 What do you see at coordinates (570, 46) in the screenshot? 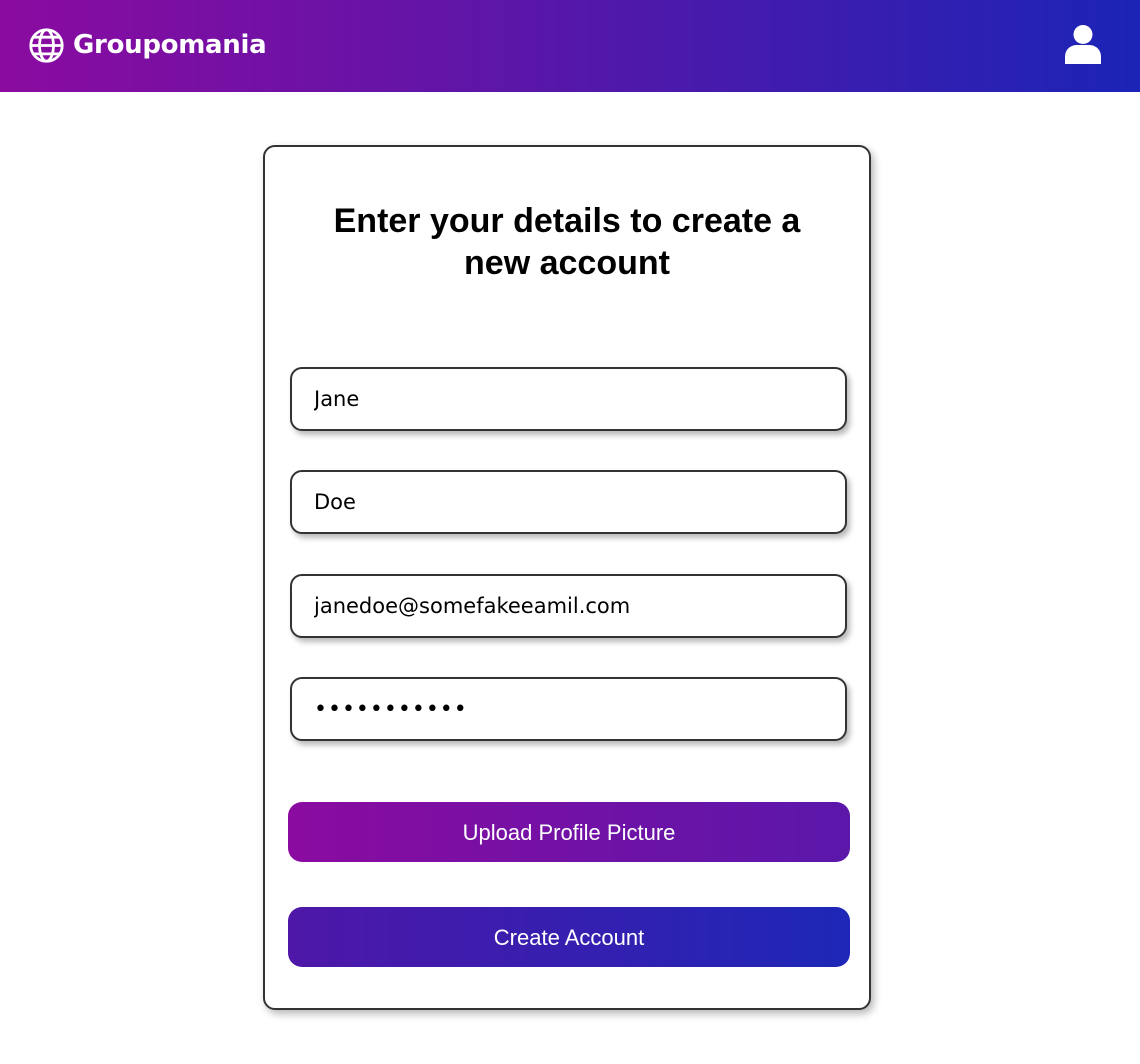
I see `top-navbar: Groupomania` at bounding box center [570, 46].